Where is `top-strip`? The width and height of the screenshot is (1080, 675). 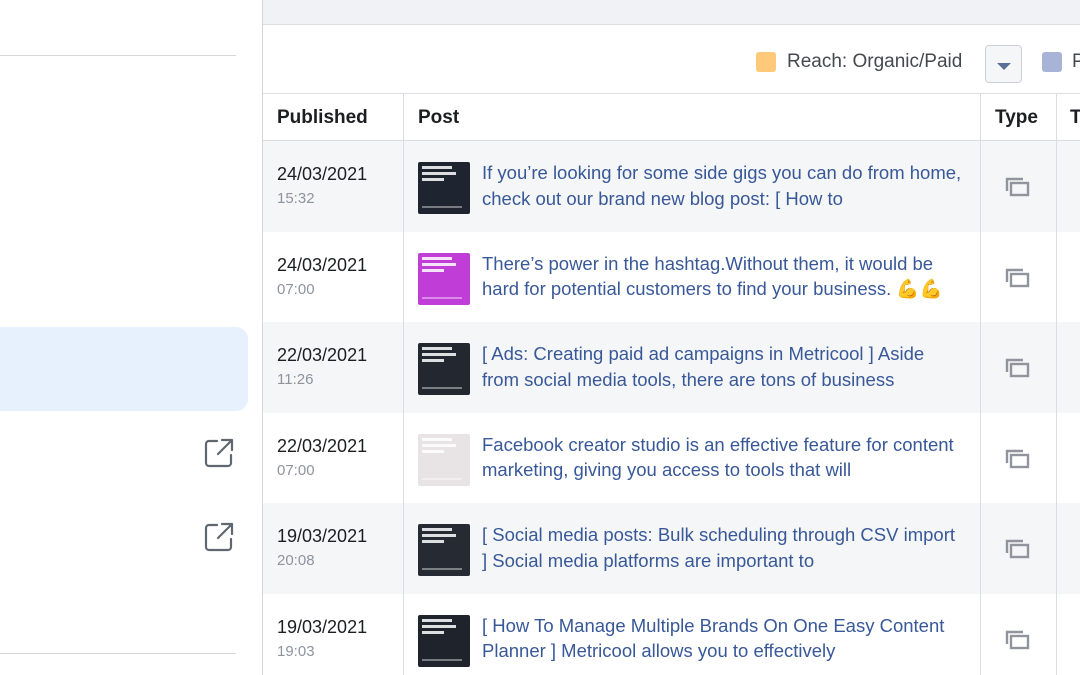 top-strip is located at coordinates (671, 12).